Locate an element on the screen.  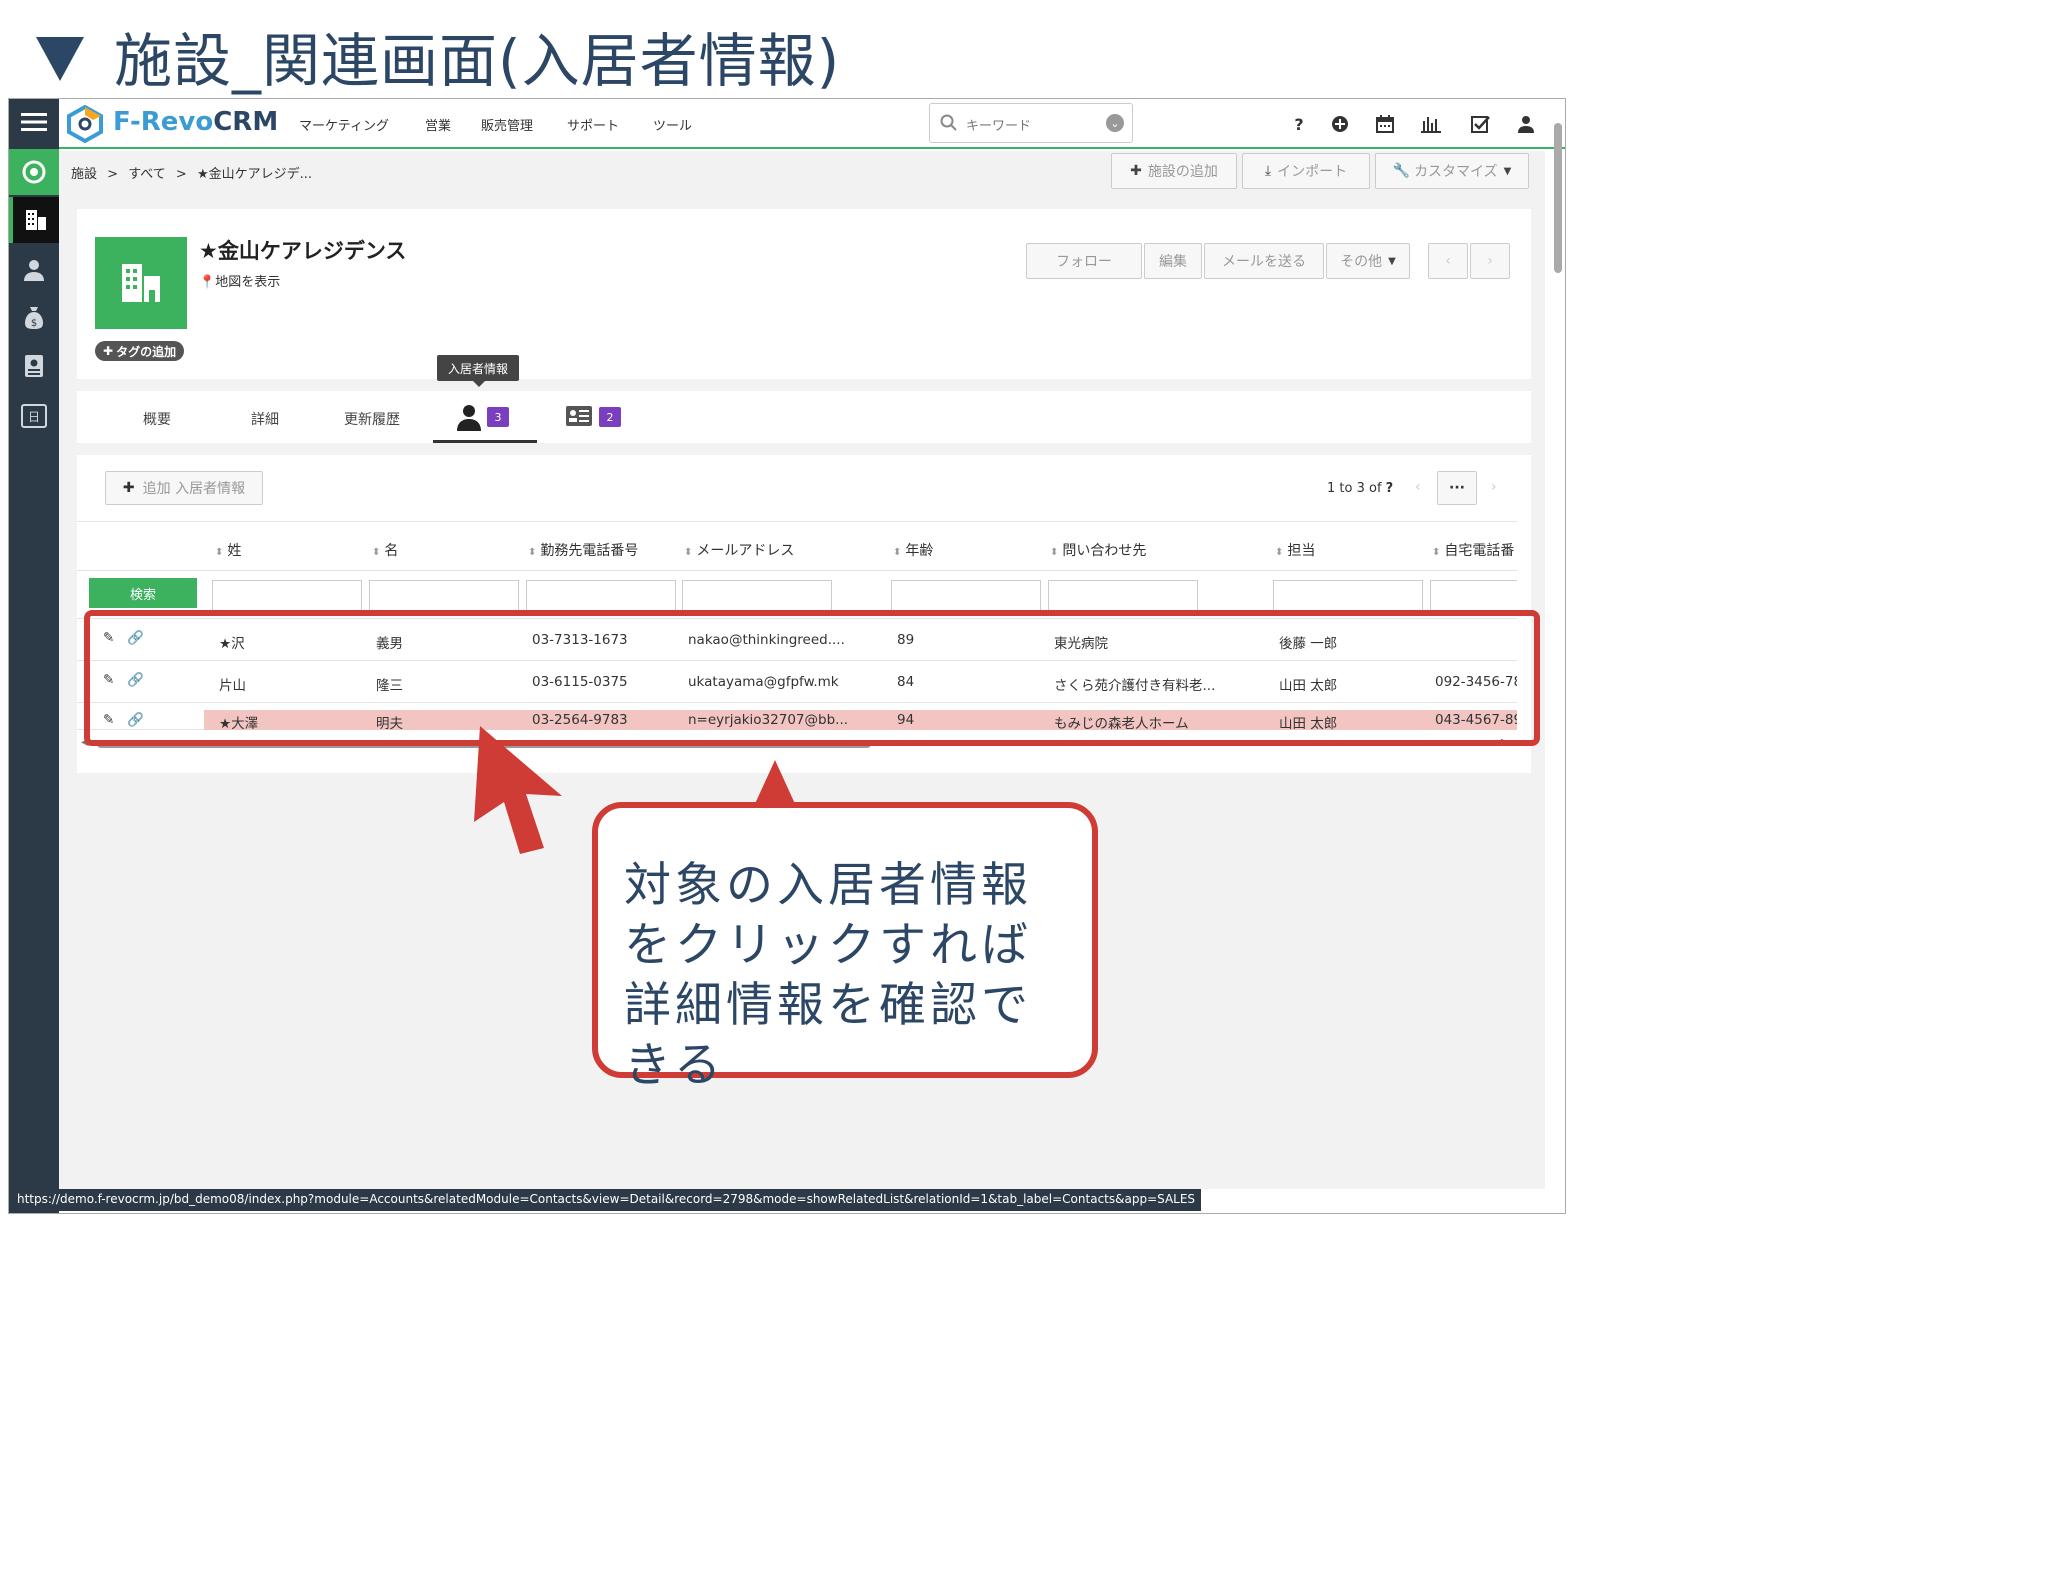
cards-count-badge: 2 is located at coordinates (610, 417).